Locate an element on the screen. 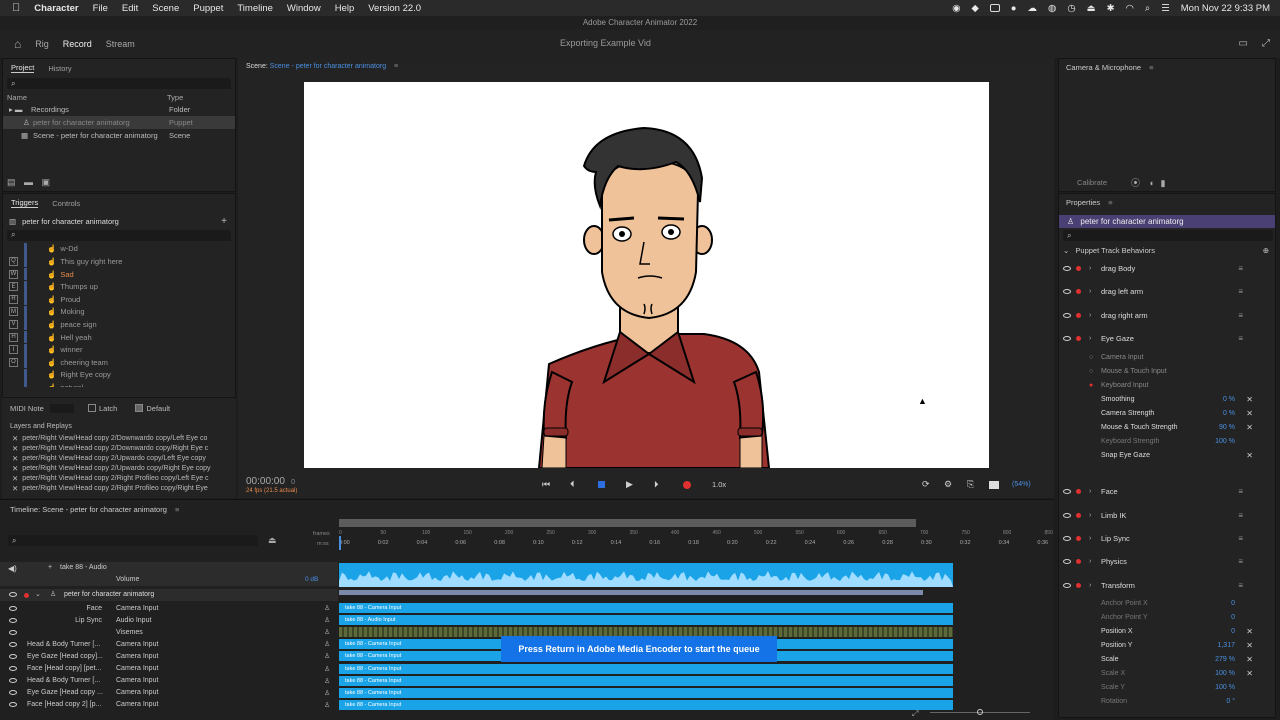  refresh-icon: ⟳ is located at coordinates (926, 484).